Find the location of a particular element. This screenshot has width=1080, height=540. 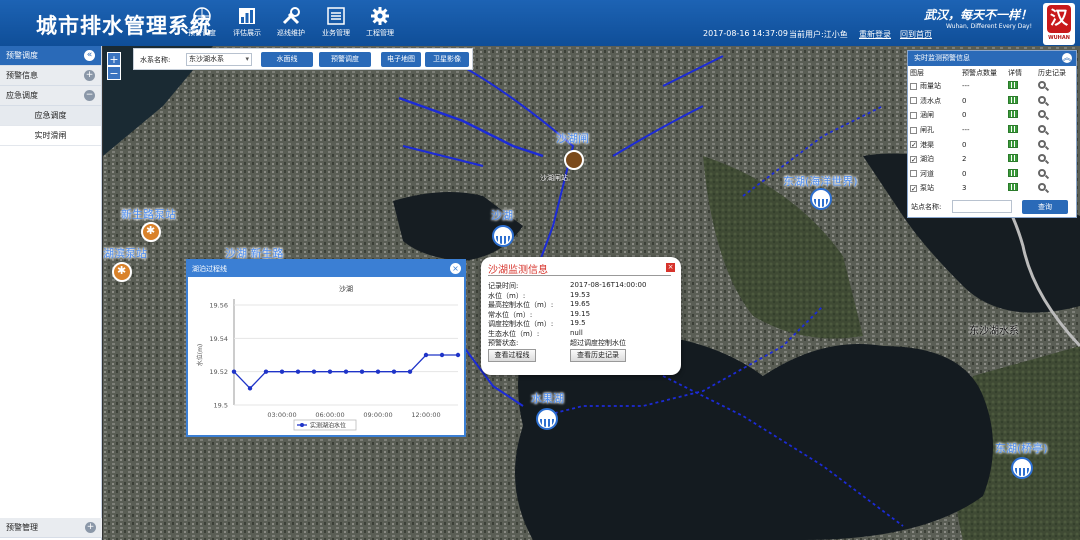

layer-cell: ✓ 泵站 is located at coordinates (934, 188).